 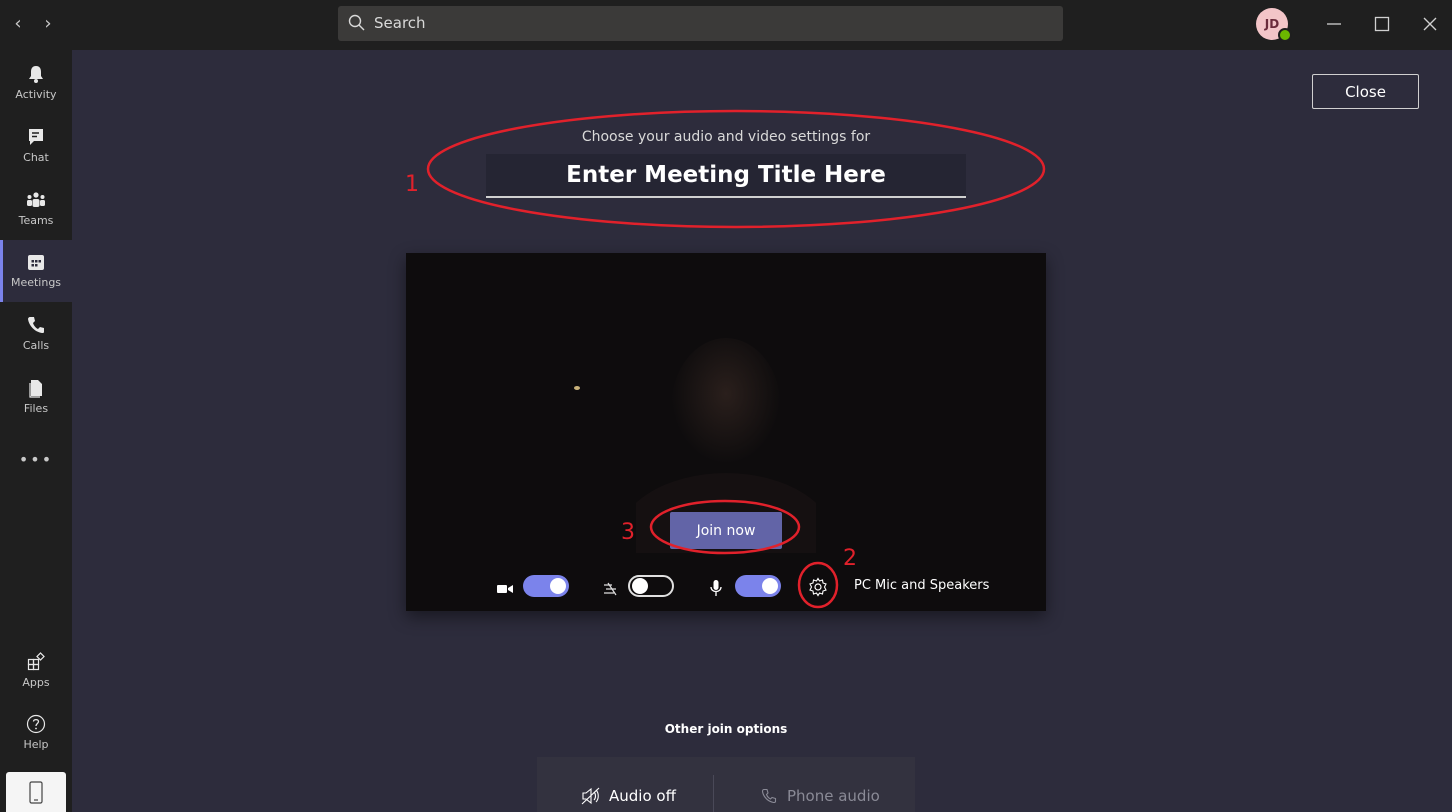 What do you see at coordinates (36, 282) in the screenshot?
I see `rail-label-meetings: Meetings` at bounding box center [36, 282].